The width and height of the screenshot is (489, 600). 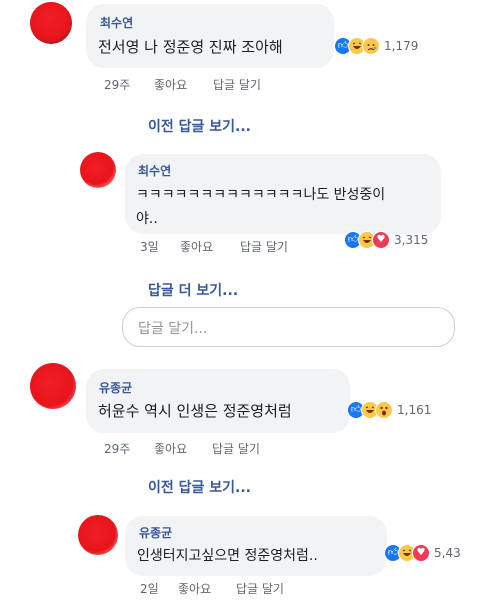 I want to click on sad-reaction-icon, so click(x=371, y=46).